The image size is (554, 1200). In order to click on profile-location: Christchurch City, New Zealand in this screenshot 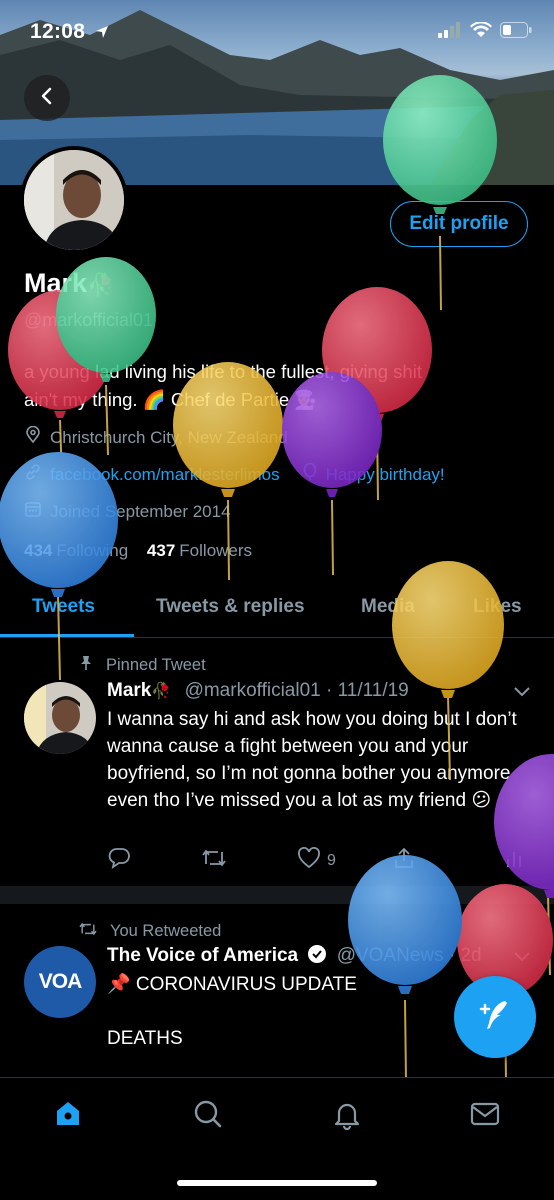, I will do `click(156, 437)`.